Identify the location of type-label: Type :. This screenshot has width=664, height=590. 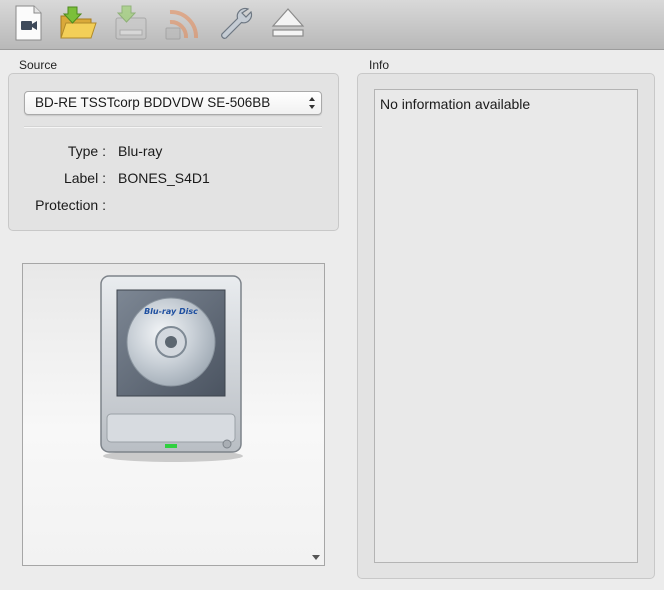
(86, 151).